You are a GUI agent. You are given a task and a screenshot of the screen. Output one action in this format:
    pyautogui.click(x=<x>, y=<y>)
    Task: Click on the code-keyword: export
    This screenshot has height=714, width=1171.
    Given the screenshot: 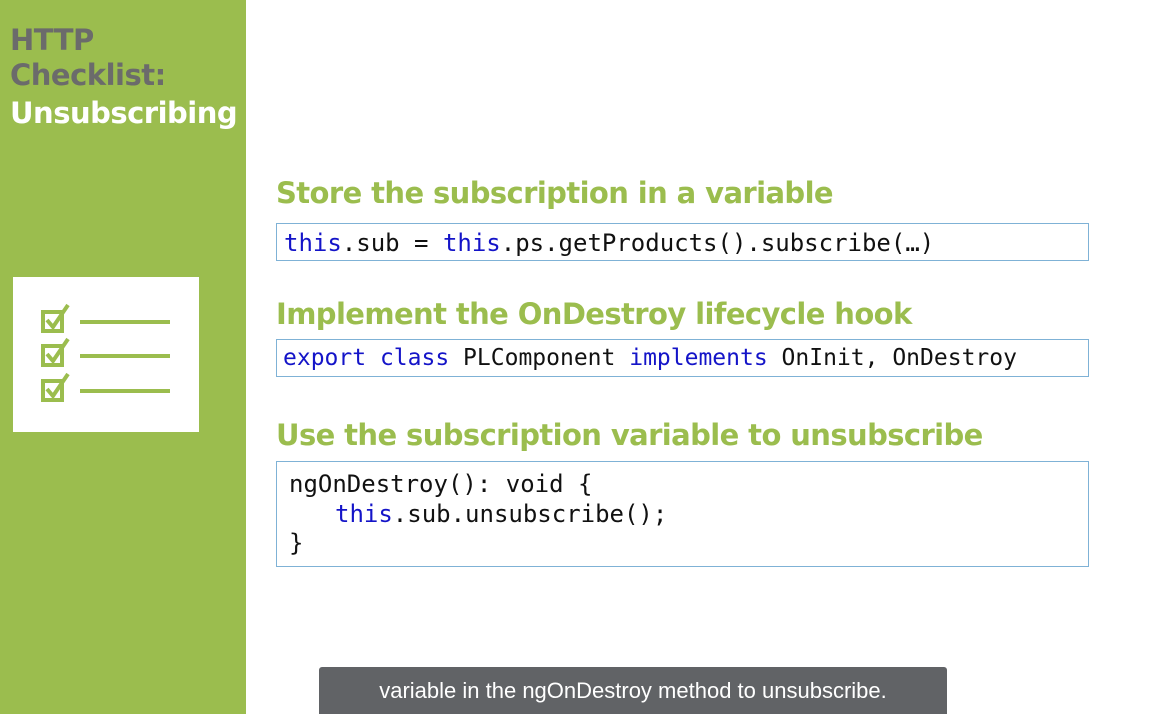 What is the action you would take?
    pyautogui.click(x=325, y=358)
    